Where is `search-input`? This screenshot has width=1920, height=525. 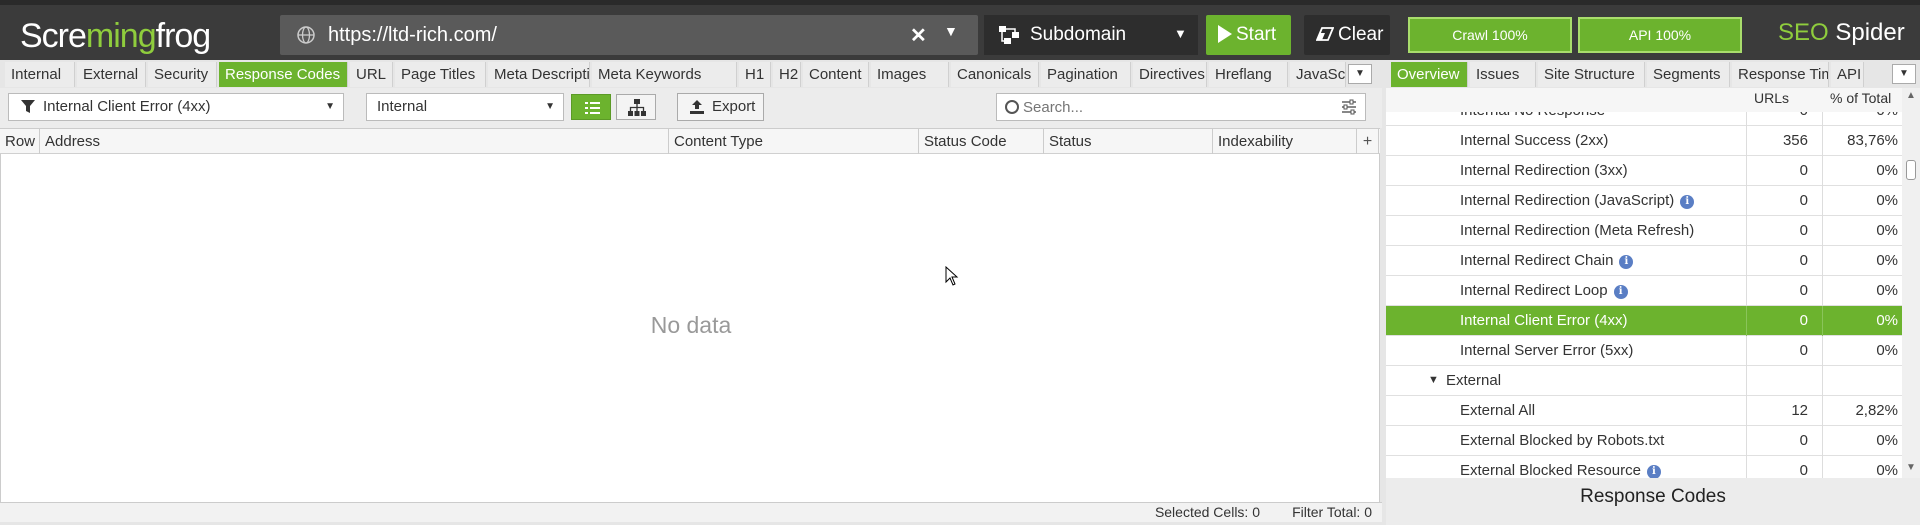 search-input is located at coordinates (1173, 107).